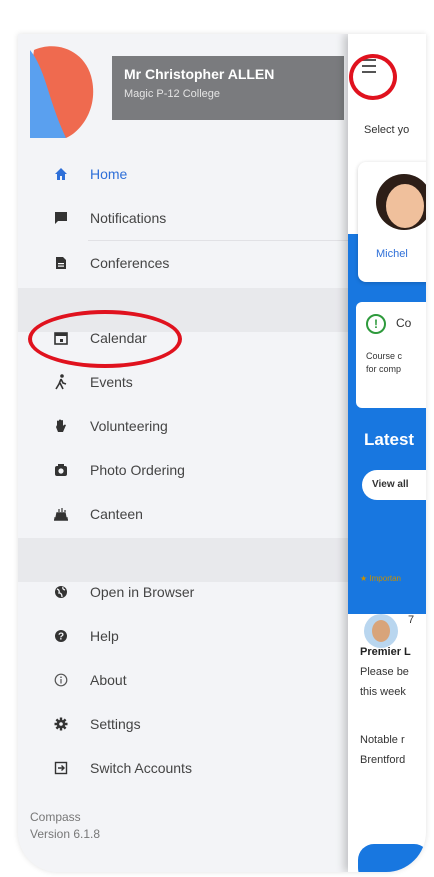 This screenshot has height=877, width=434. What do you see at coordinates (373, 77) in the screenshot?
I see `annotation-circle-hamburger` at bounding box center [373, 77].